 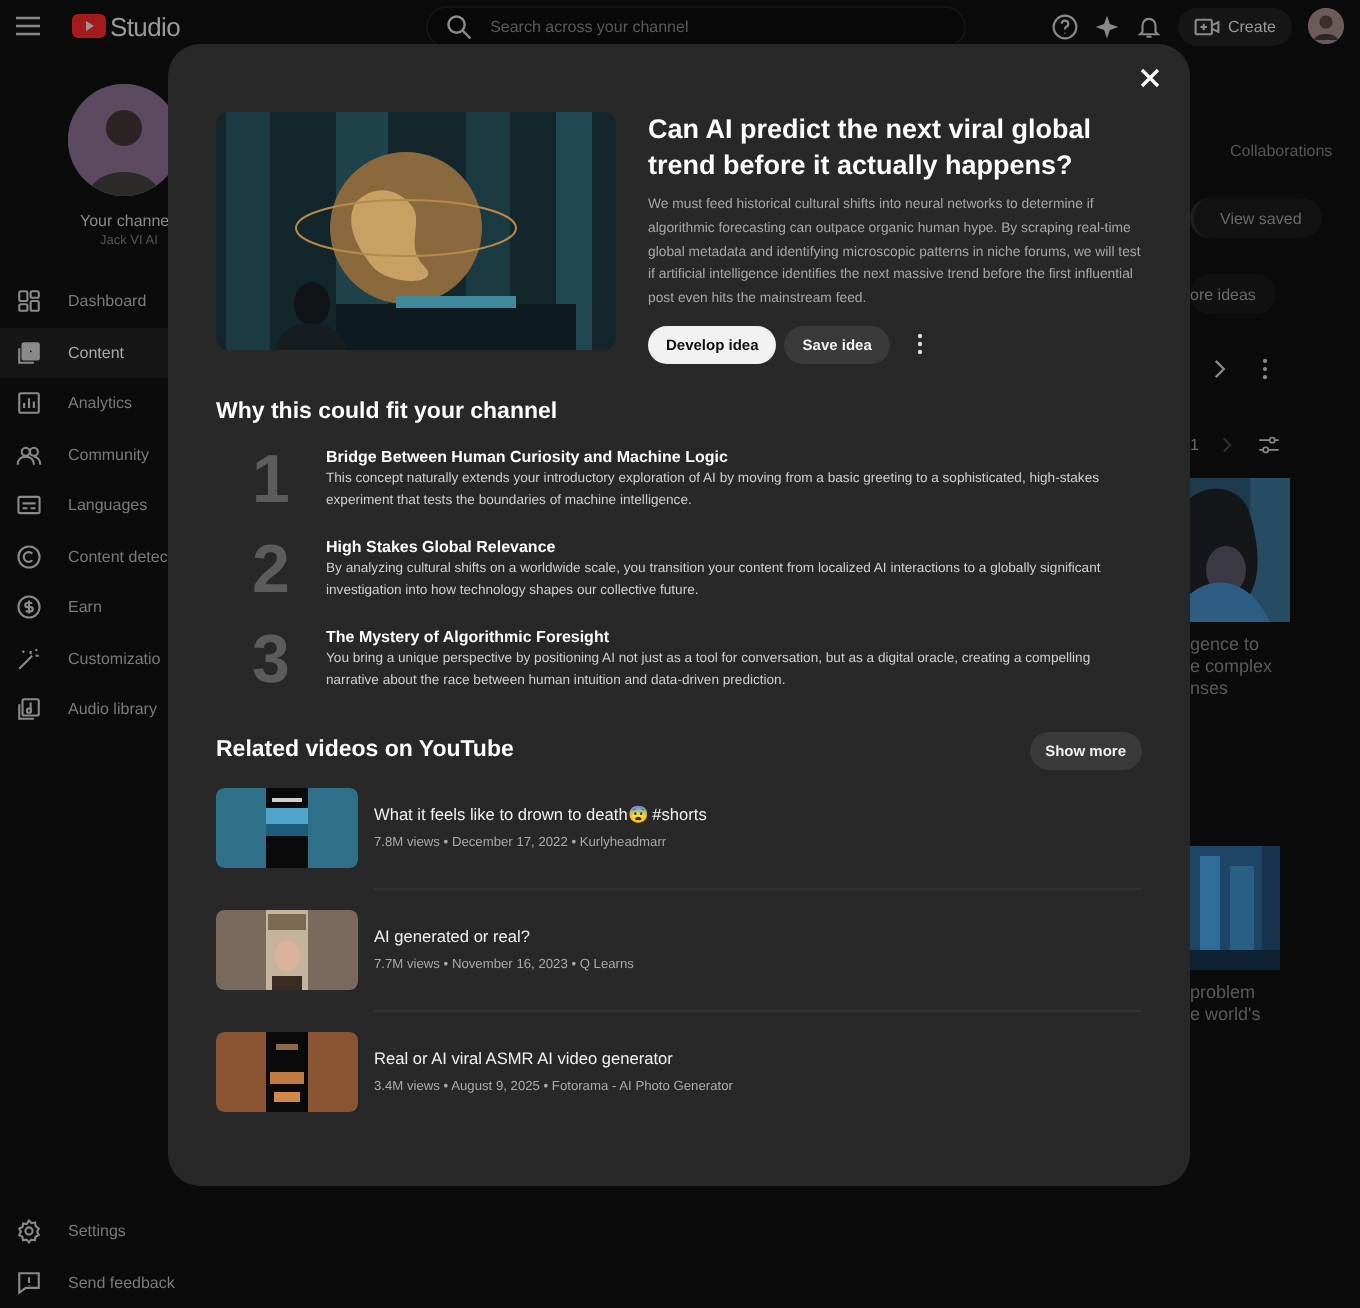 I want to click on avatar-icon, so click(x=1326, y=26).